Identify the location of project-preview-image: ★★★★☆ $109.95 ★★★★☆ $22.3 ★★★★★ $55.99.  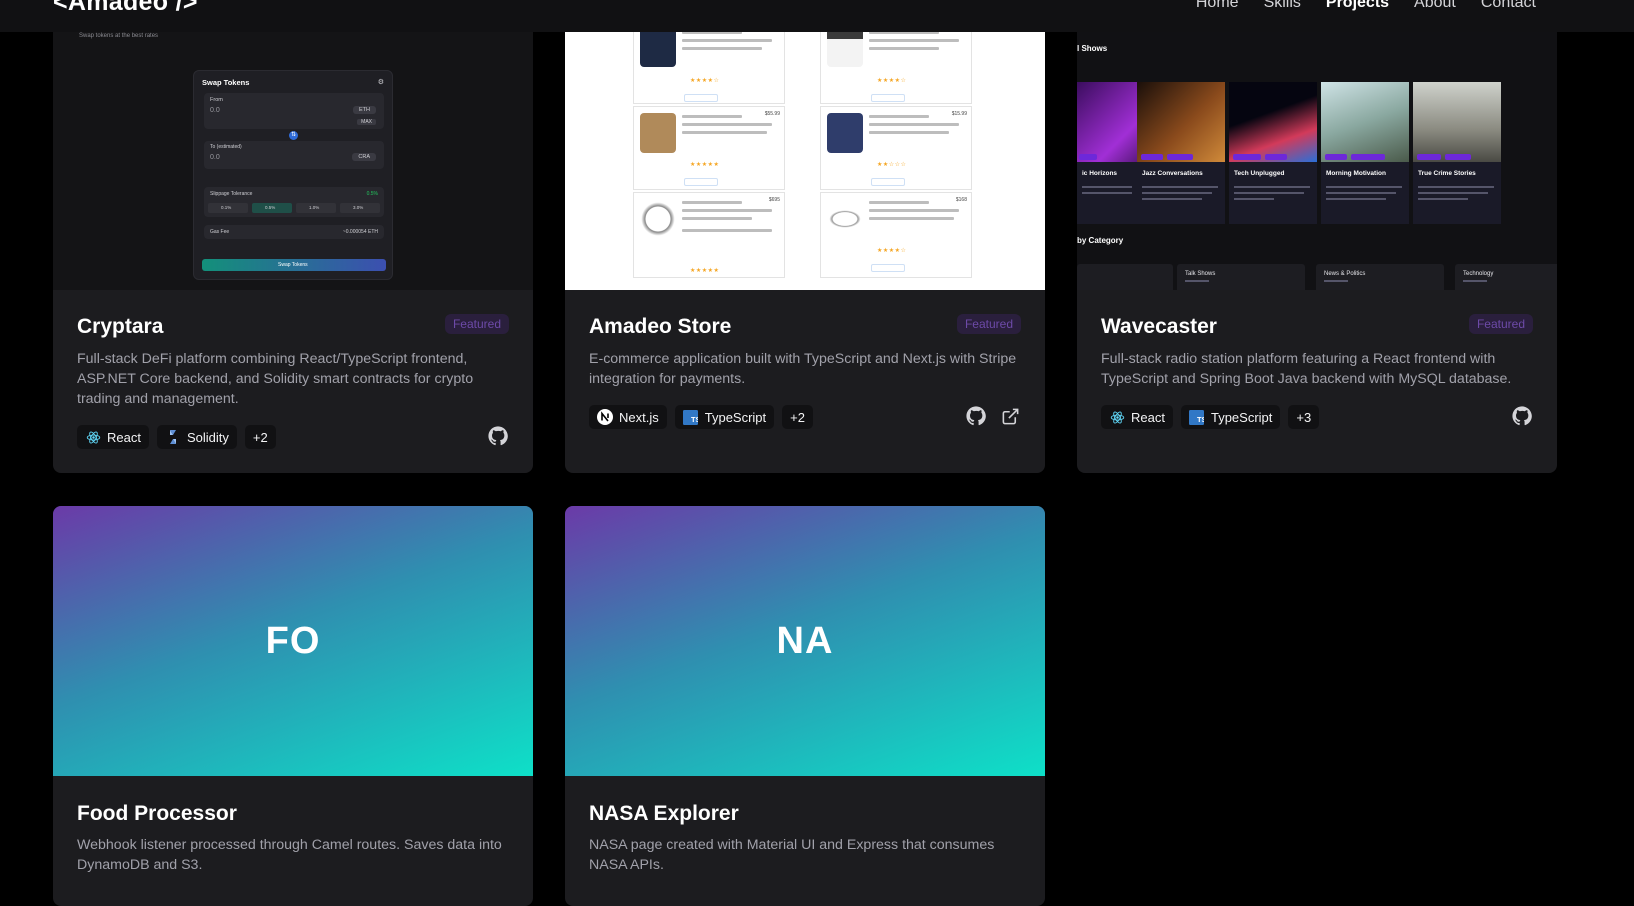
(805, 155).